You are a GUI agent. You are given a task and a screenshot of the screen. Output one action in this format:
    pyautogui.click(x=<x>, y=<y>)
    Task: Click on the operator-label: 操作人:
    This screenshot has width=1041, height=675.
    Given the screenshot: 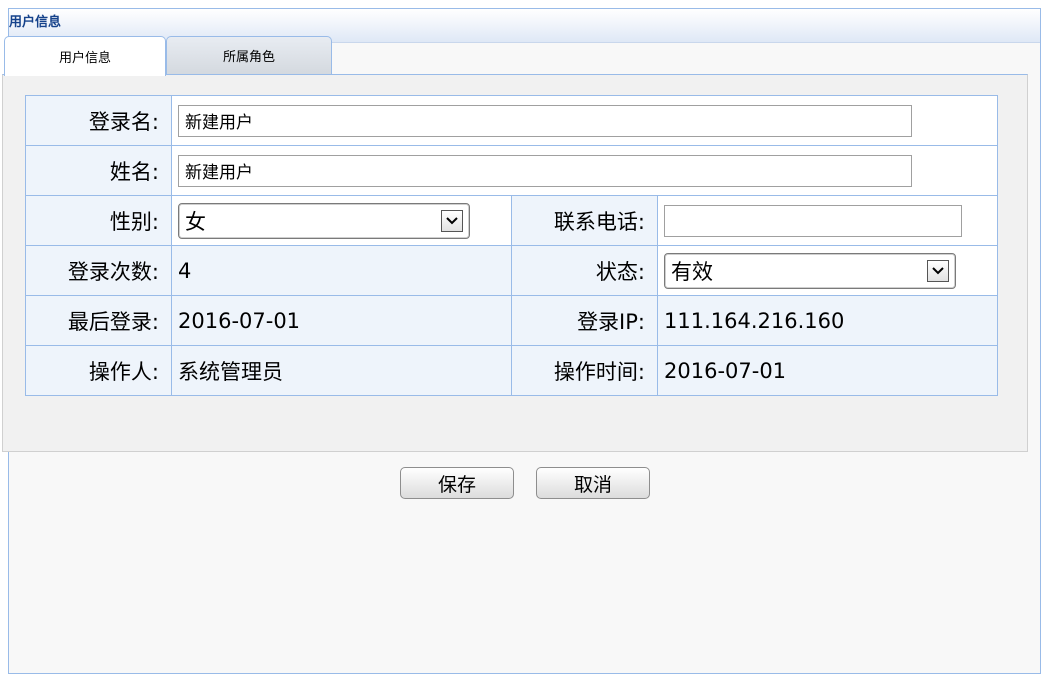 What is the action you would take?
    pyautogui.click(x=98, y=370)
    